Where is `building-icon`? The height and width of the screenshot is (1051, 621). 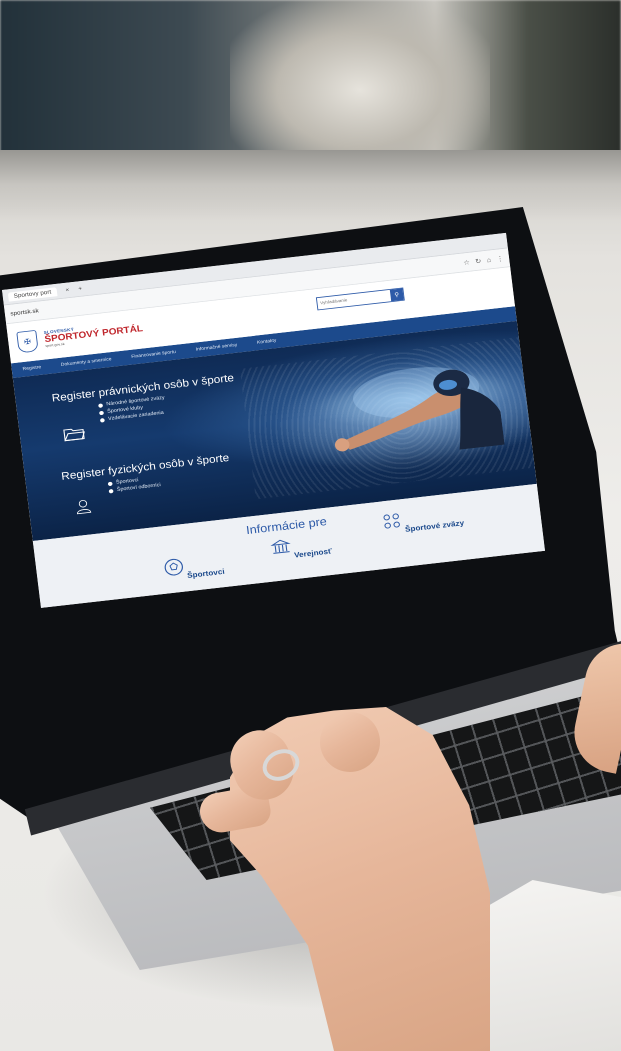 building-icon is located at coordinates (280, 546).